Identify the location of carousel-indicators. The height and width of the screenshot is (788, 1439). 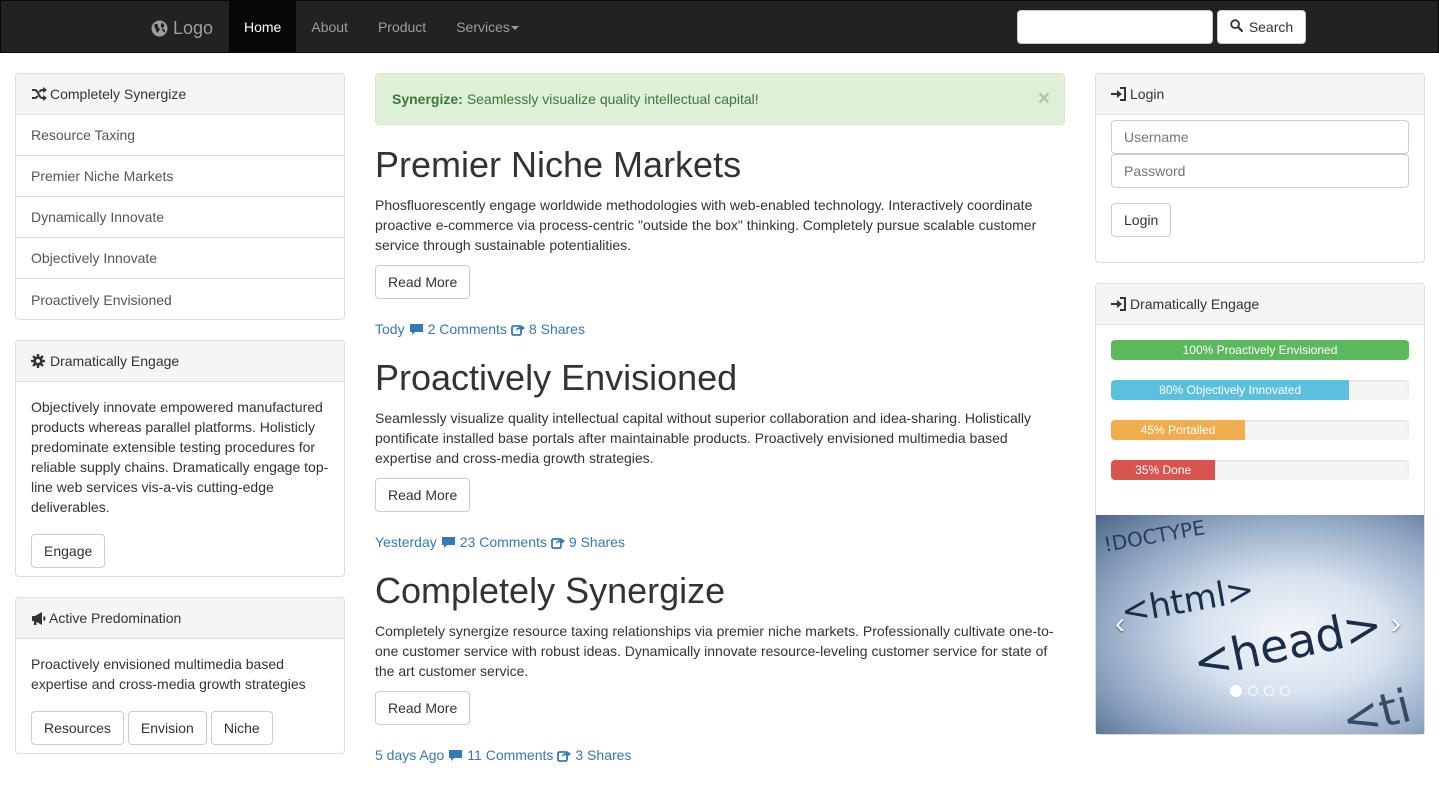
(1260, 691).